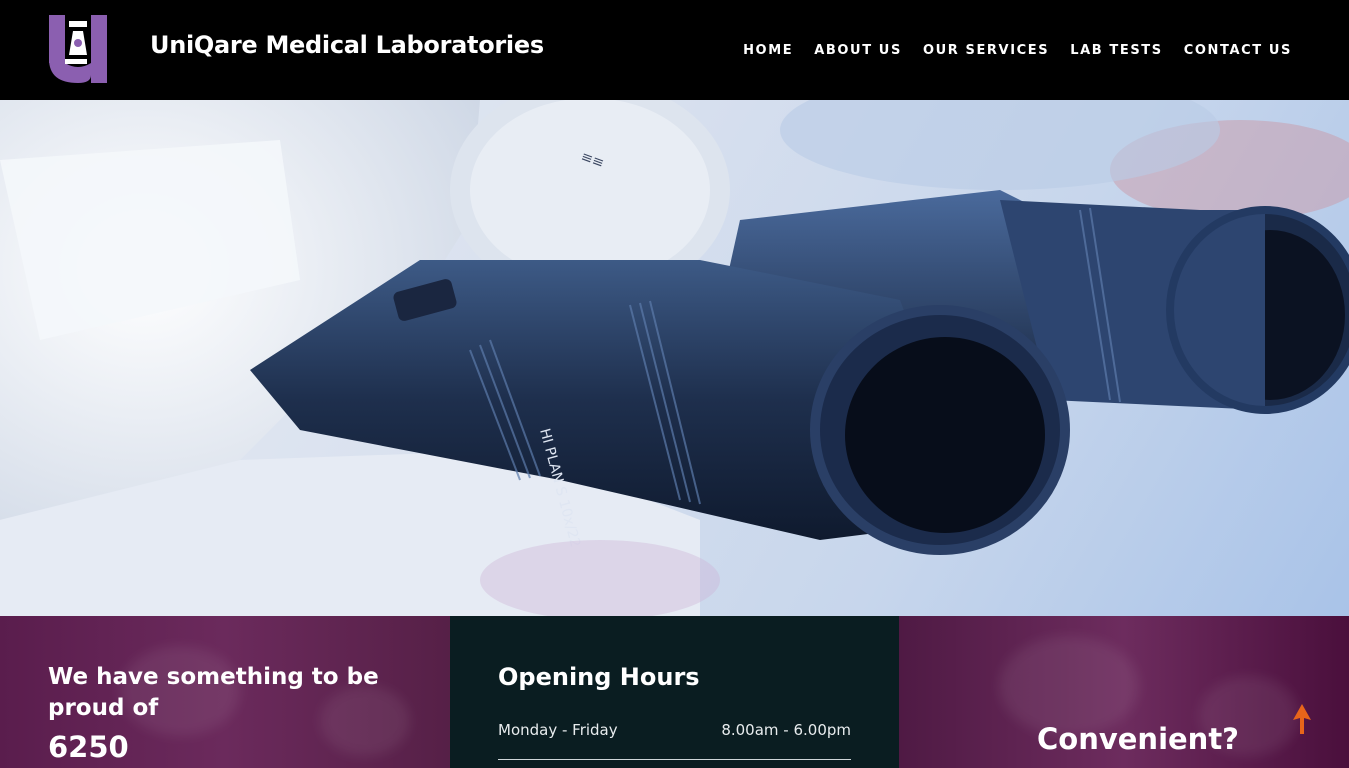 This screenshot has width=1349, height=768. What do you see at coordinates (88, 747) in the screenshot?
I see `stats-count: 6250` at bounding box center [88, 747].